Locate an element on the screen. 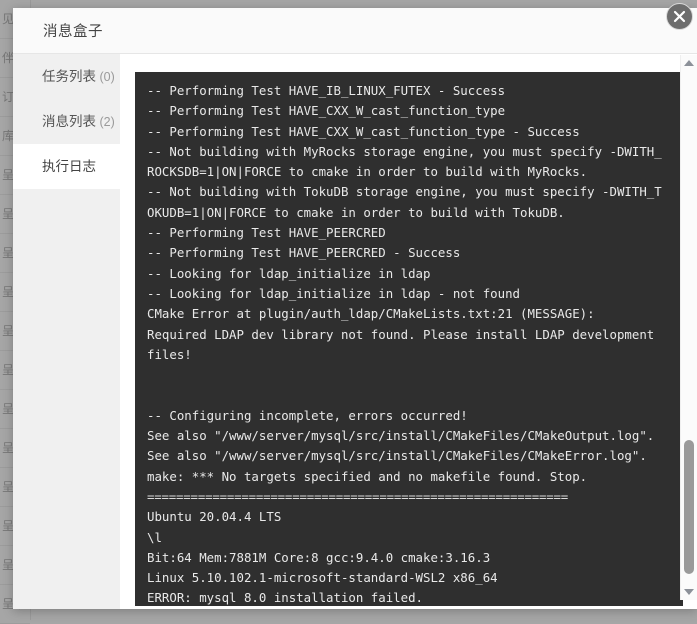 This screenshot has width=697, height=624. tab-item-label: 任务列表 is located at coordinates (69, 76).